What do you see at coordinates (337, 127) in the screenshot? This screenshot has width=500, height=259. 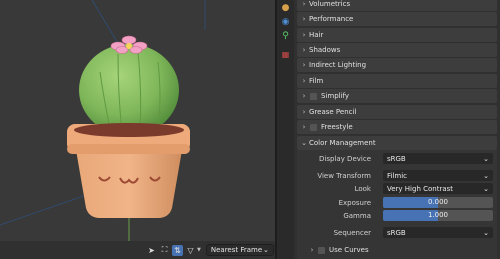 I see `panel-label: Freestyle` at bounding box center [337, 127].